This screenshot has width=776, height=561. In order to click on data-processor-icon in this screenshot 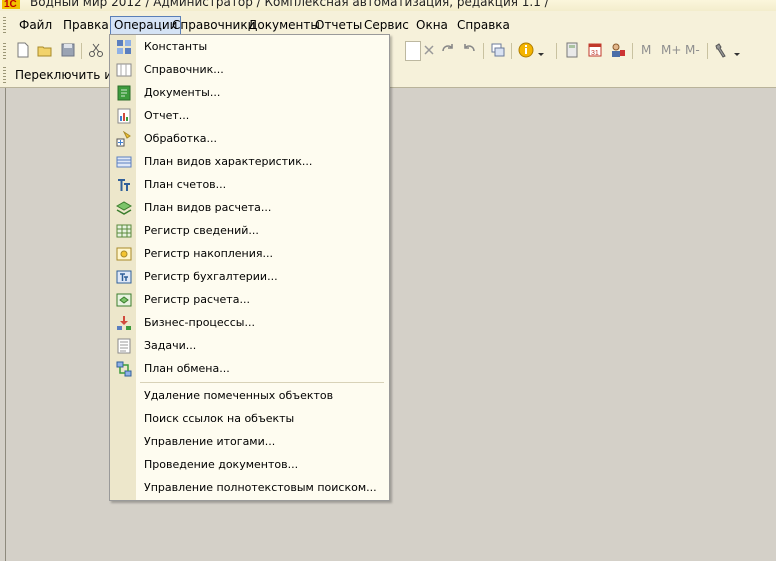, I will do `click(123, 139)`.